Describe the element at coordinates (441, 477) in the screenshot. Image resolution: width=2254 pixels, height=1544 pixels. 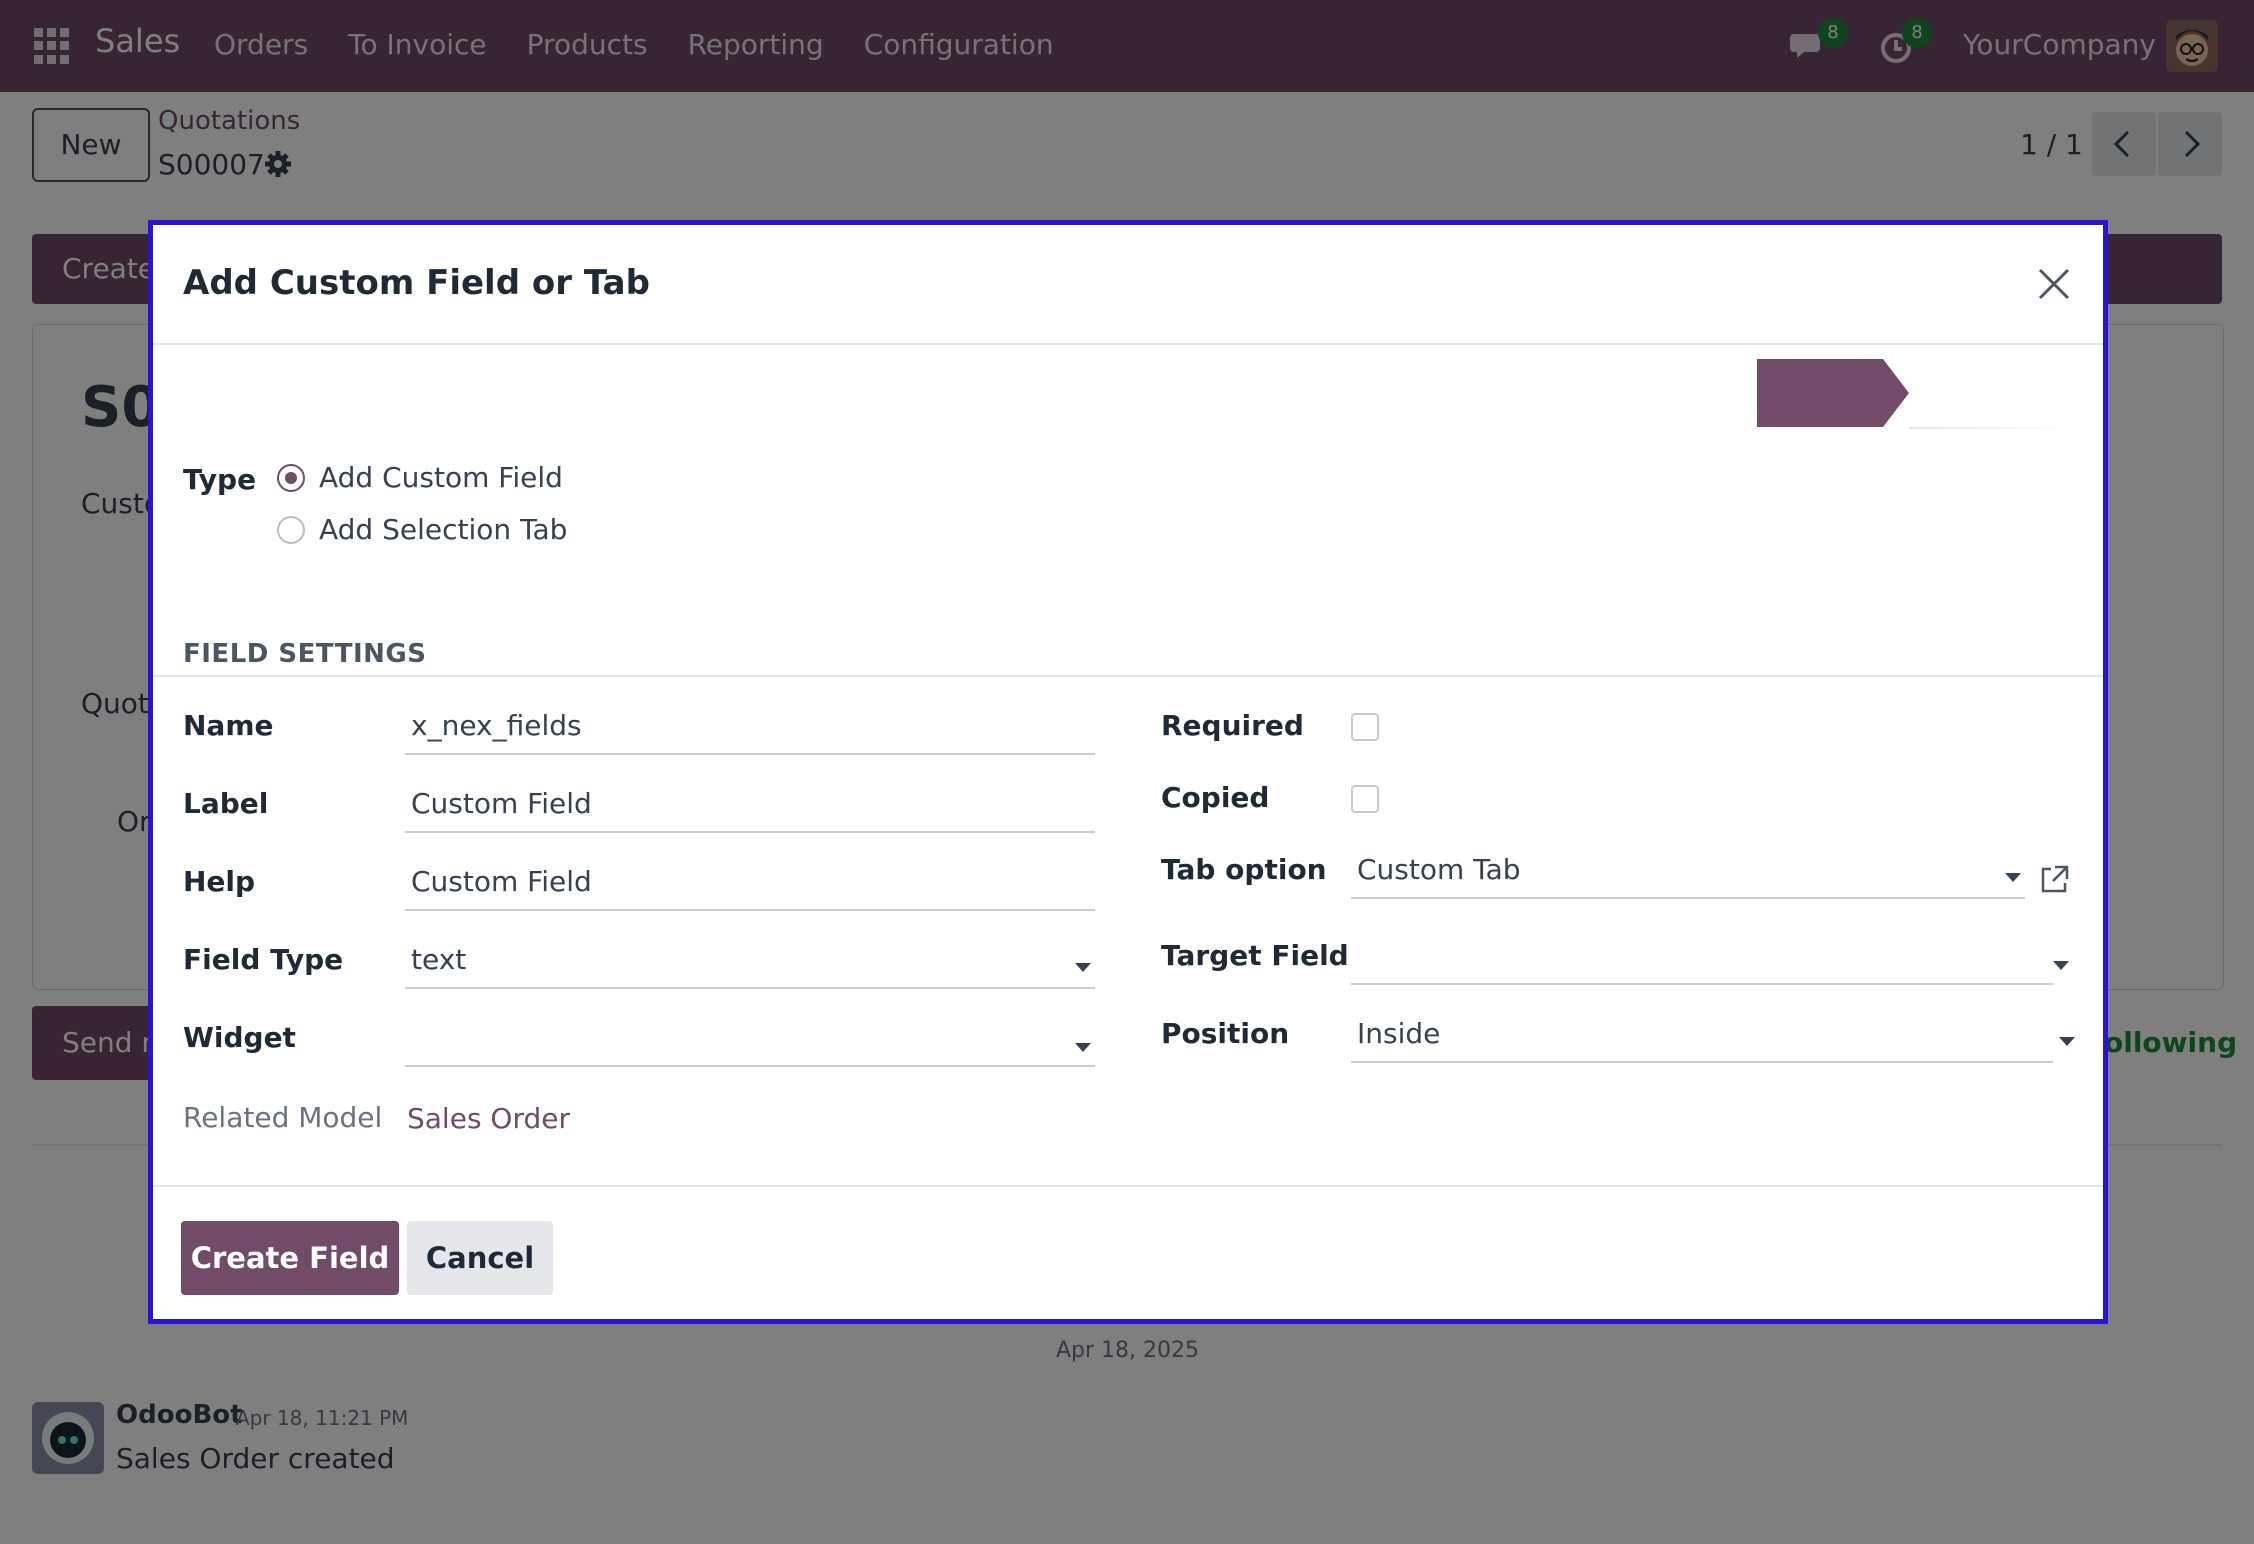
I see `radio-add-custom-field-label: Add Custom Field` at that location.